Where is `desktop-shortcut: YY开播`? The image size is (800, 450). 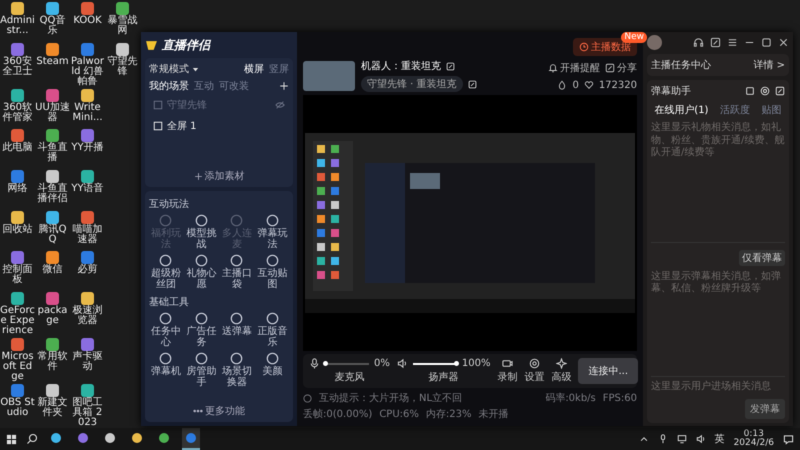 desktop-shortcut: YY开播 is located at coordinates (87, 147).